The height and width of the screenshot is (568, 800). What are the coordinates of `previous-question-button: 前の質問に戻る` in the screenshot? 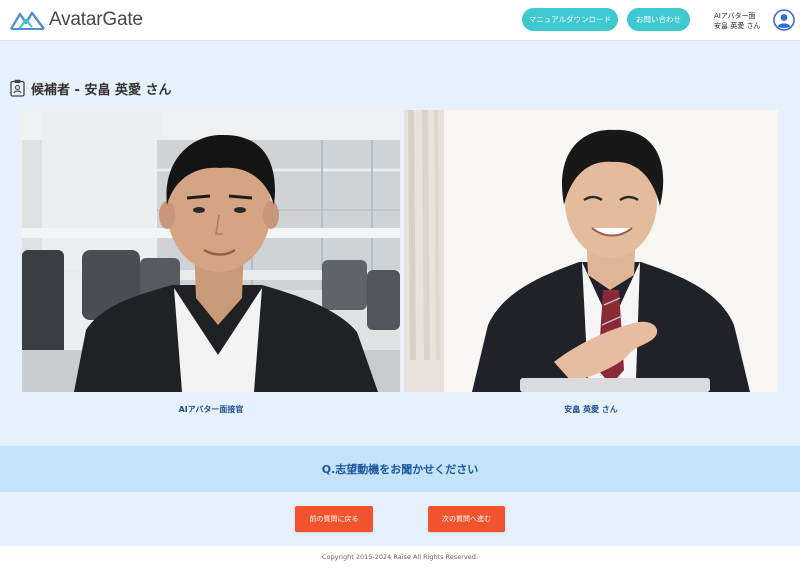 It's located at (334, 519).